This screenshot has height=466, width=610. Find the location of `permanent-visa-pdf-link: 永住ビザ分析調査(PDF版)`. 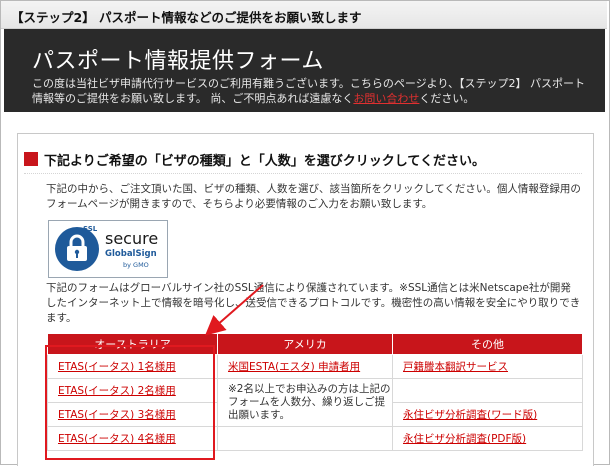

permanent-visa-pdf-link: 永住ビザ分析調査(PDF版) is located at coordinates (464, 439).